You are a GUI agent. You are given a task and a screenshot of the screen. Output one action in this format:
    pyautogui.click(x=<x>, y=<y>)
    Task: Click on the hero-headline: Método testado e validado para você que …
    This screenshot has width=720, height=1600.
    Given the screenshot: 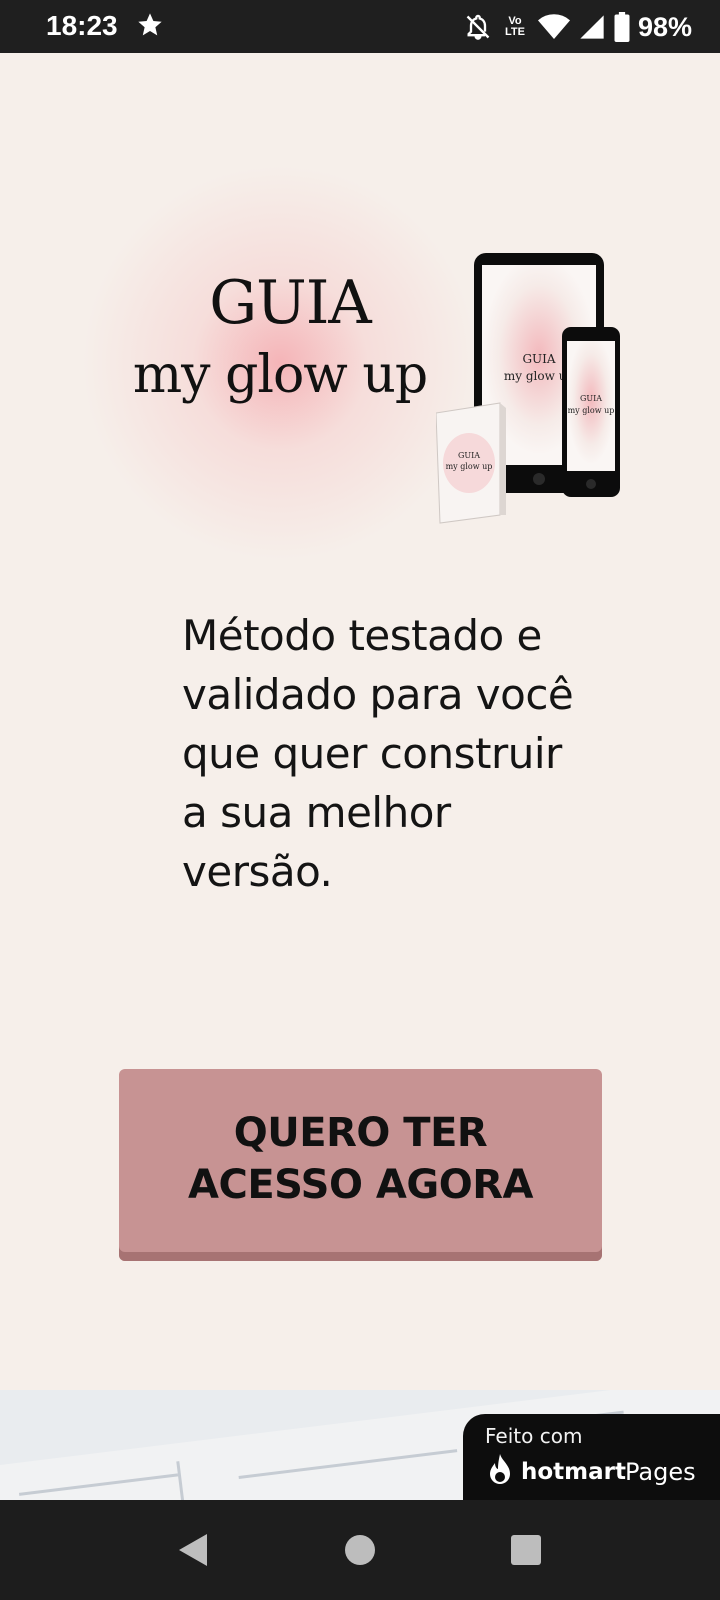 What is the action you would take?
    pyautogui.click(x=378, y=753)
    